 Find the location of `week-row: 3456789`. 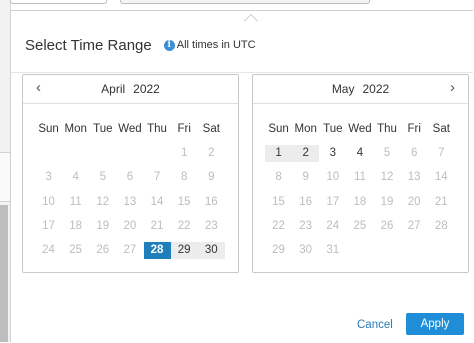

week-row: 3456789 is located at coordinates (130, 178).